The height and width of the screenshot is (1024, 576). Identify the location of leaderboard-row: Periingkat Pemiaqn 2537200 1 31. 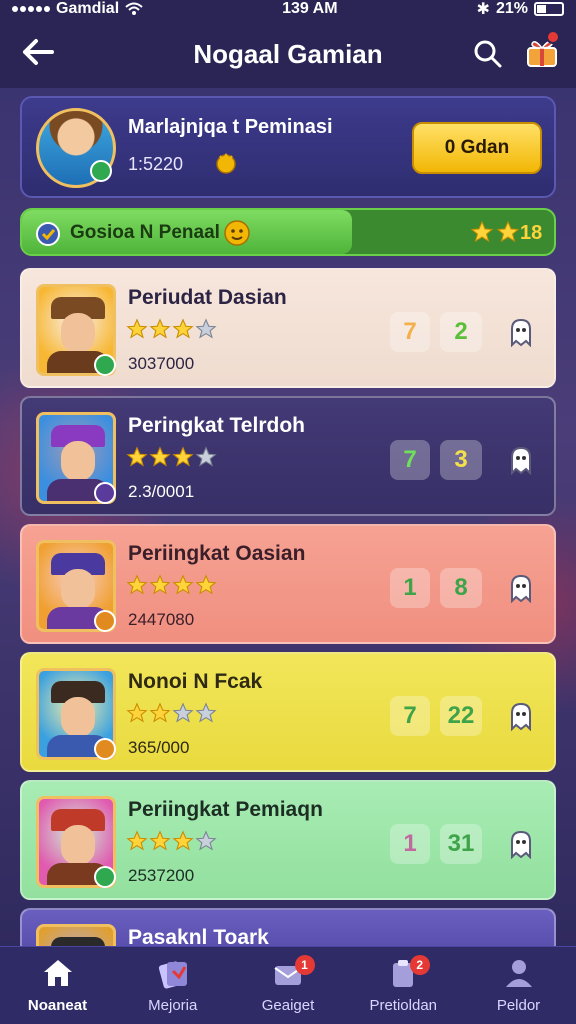
(288, 840).